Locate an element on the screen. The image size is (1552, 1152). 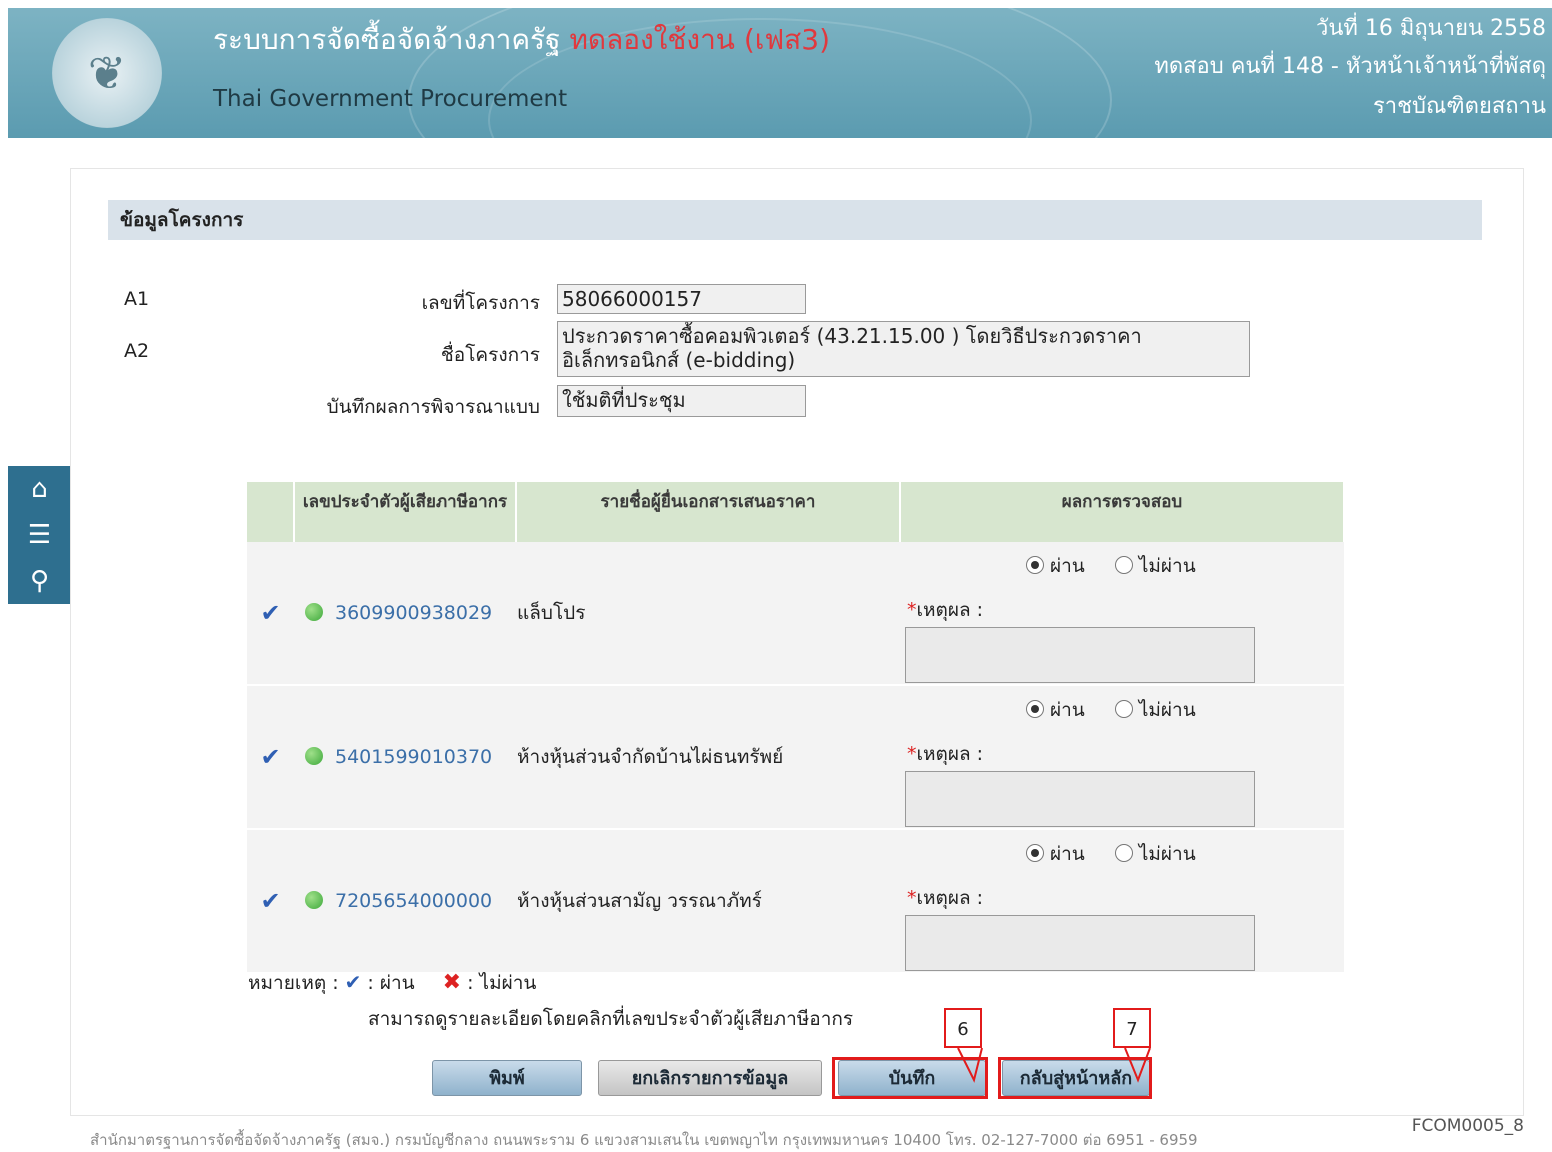
tax-id-cell: 3609900938029 is located at coordinates (405, 614).